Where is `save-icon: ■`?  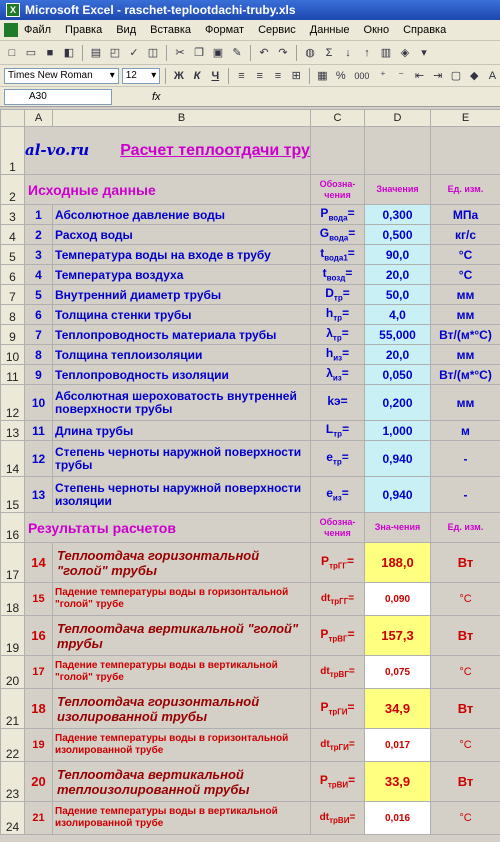
save-icon: ■ is located at coordinates (50, 53).